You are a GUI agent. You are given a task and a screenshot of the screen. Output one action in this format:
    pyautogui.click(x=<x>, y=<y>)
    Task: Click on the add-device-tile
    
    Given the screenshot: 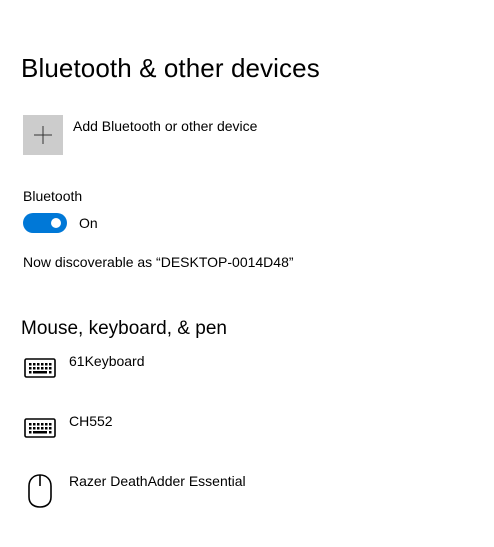 What is the action you would take?
    pyautogui.click(x=43, y=135)
    